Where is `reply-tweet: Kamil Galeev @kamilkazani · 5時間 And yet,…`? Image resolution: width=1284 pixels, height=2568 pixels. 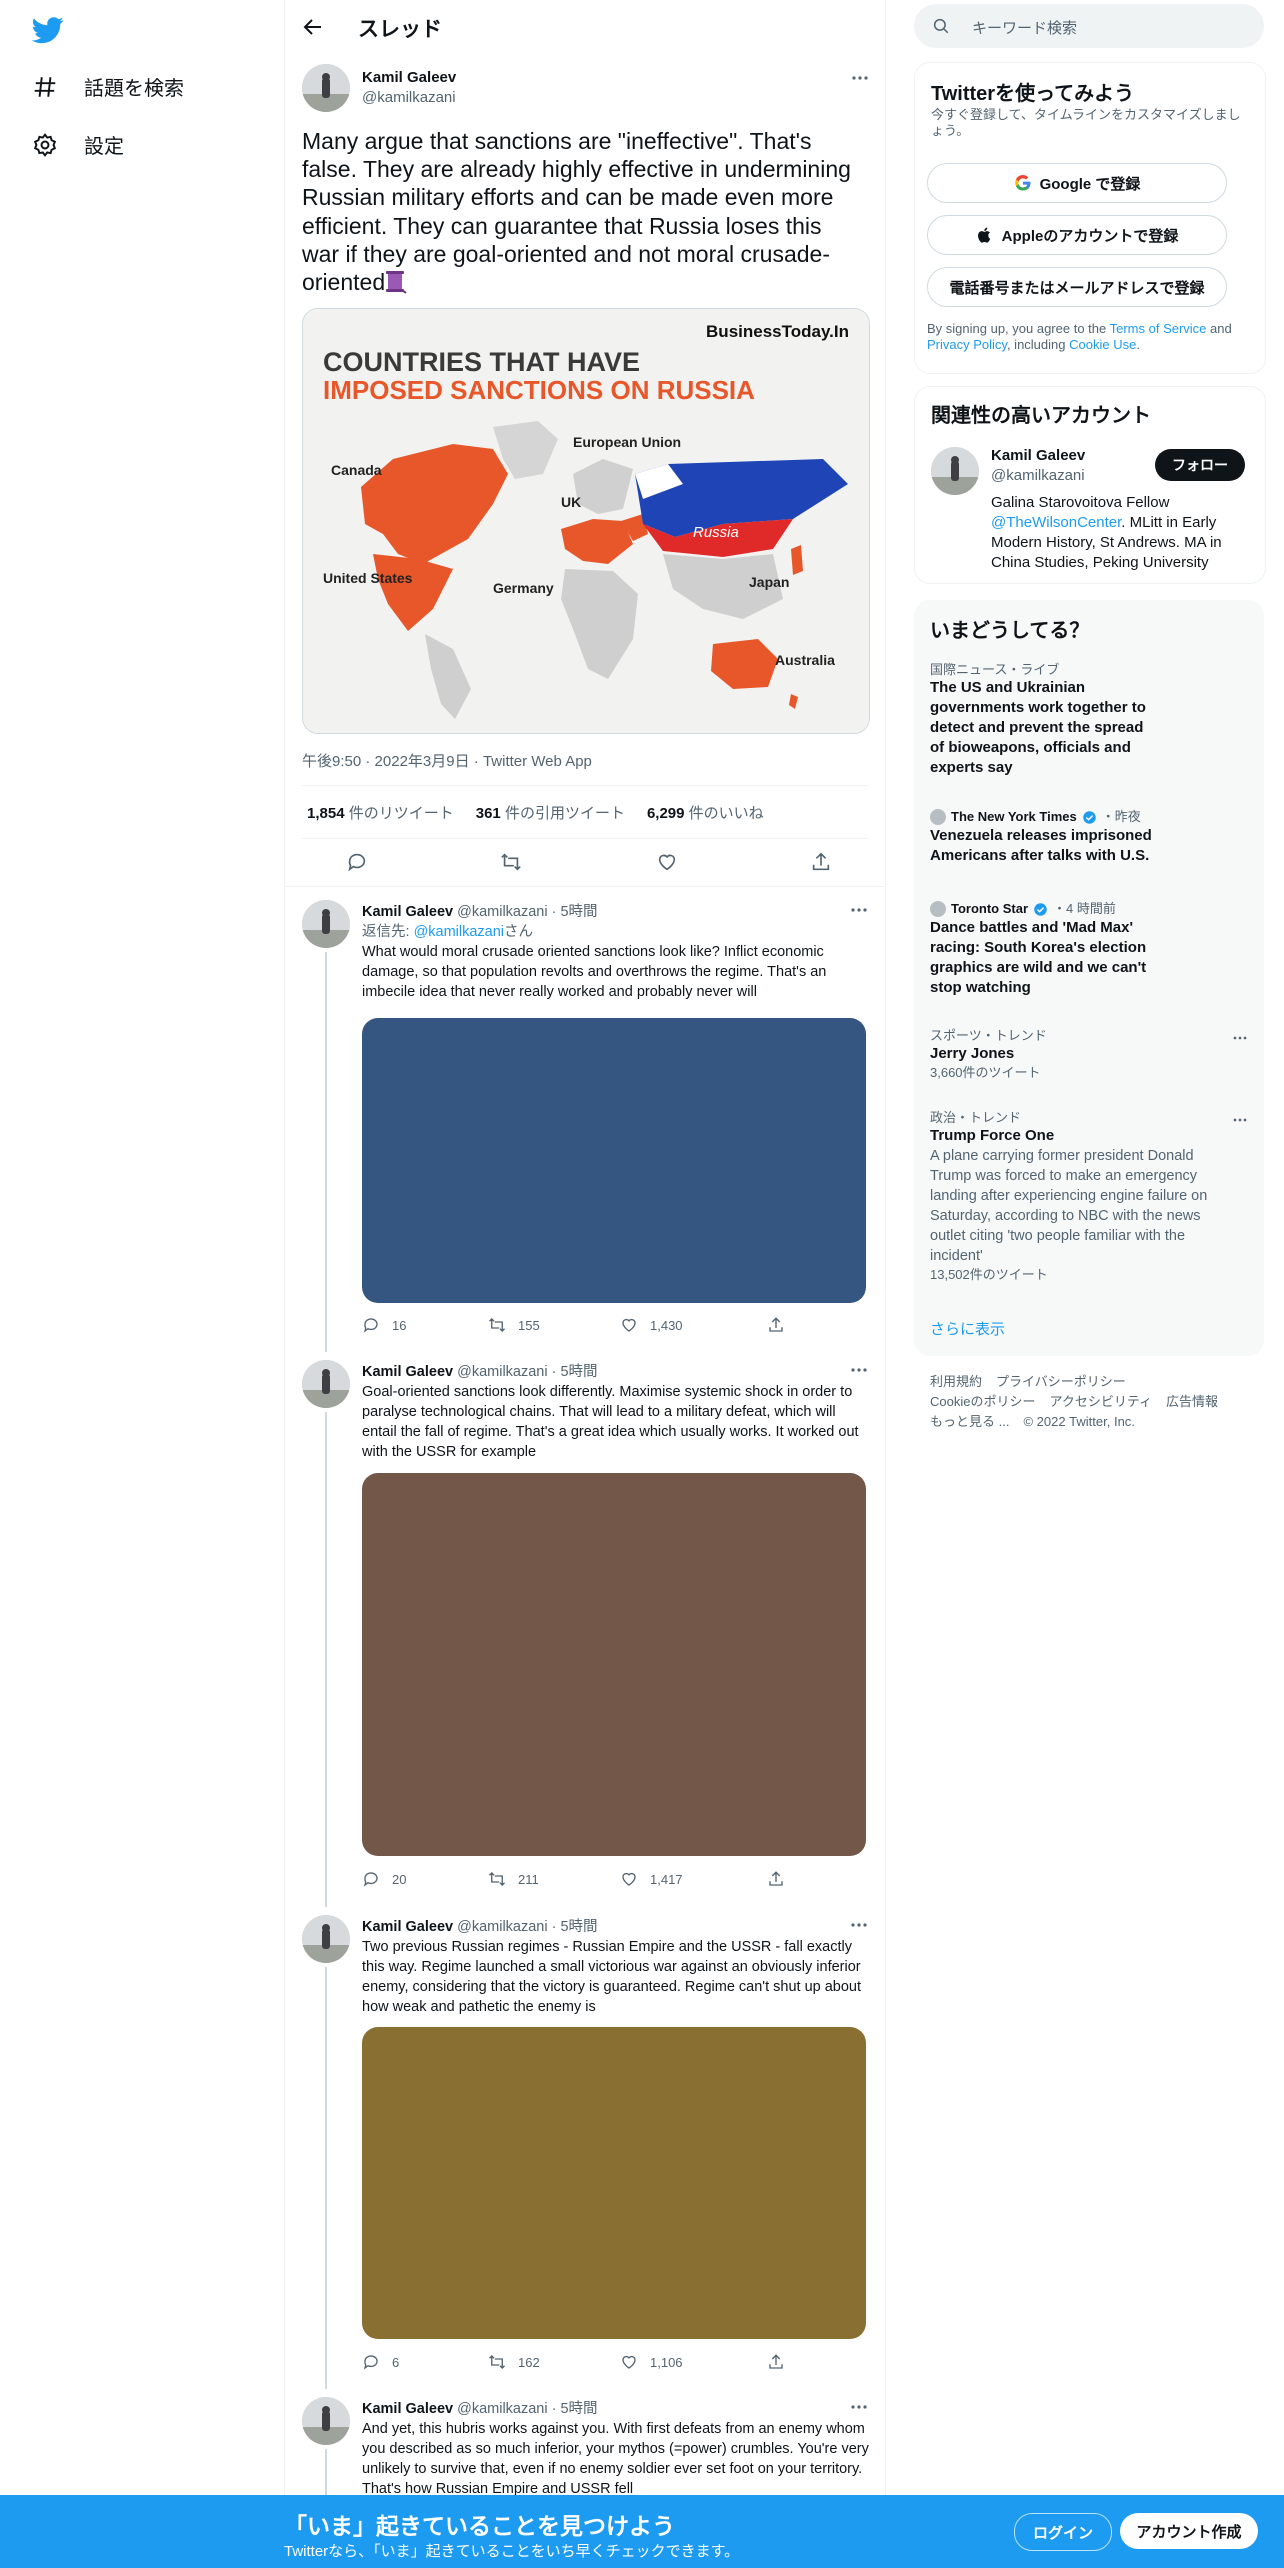 reply-tweet: Kamil Galeev @kamilkazani · 5時間 And yet,… is located at coordinates (585, 2441).